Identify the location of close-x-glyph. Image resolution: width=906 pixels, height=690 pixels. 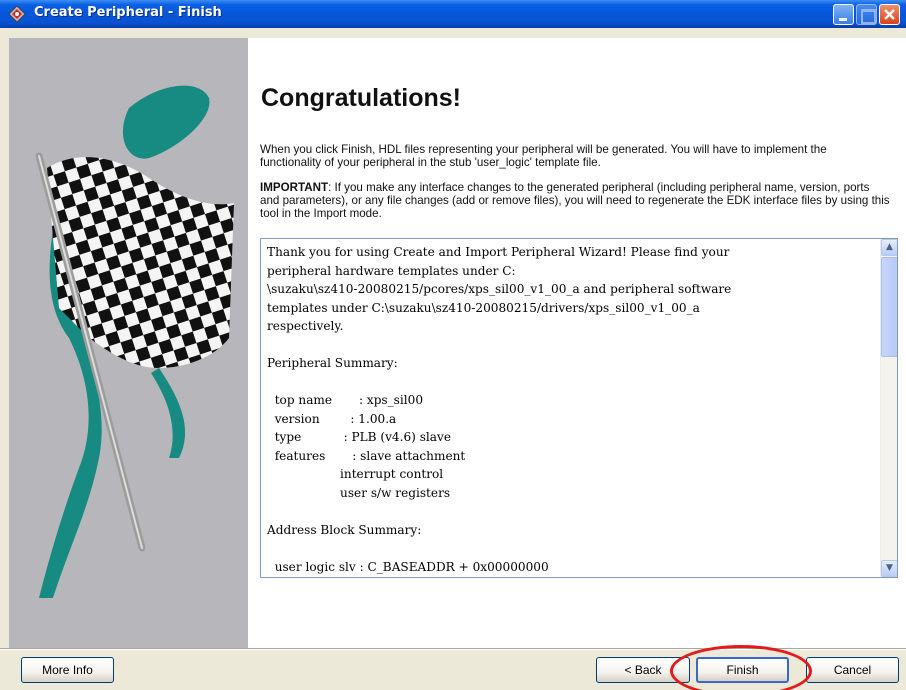
(889, 14).